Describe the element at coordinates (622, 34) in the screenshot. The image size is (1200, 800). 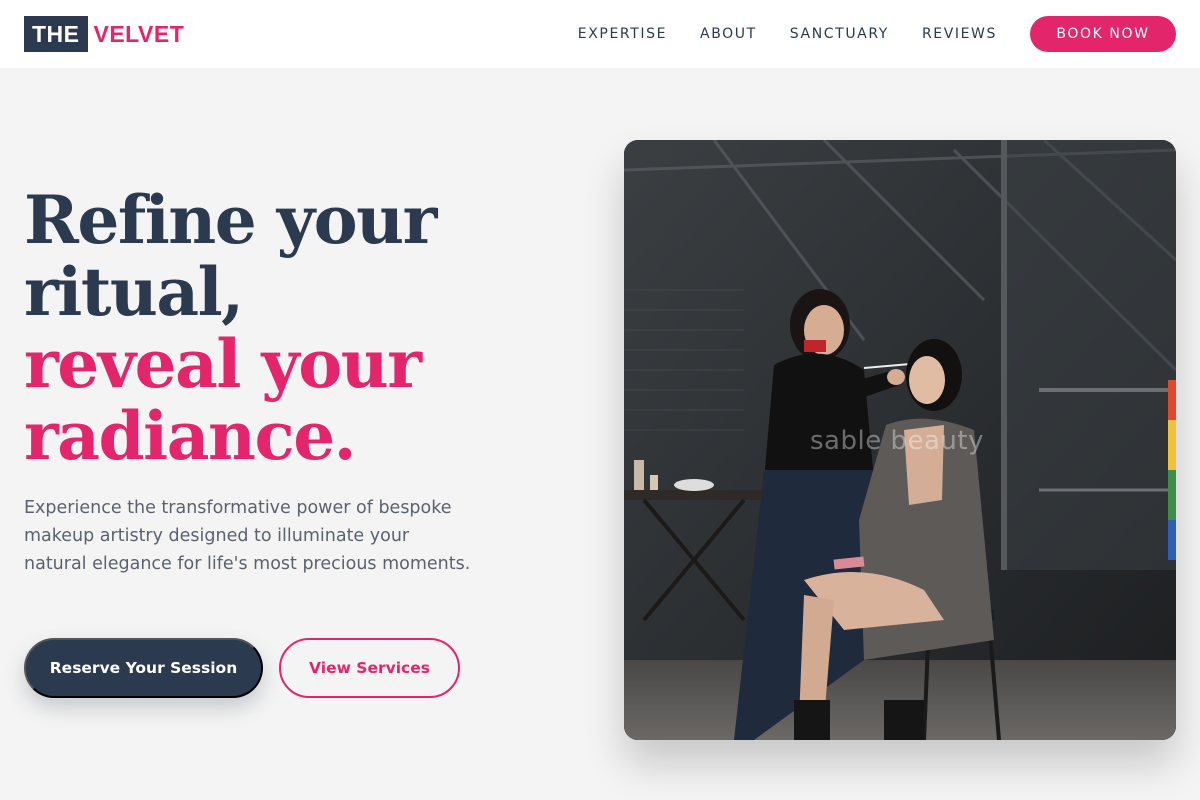
I see `nav-link-expertise: EXPERTISE` at that location.